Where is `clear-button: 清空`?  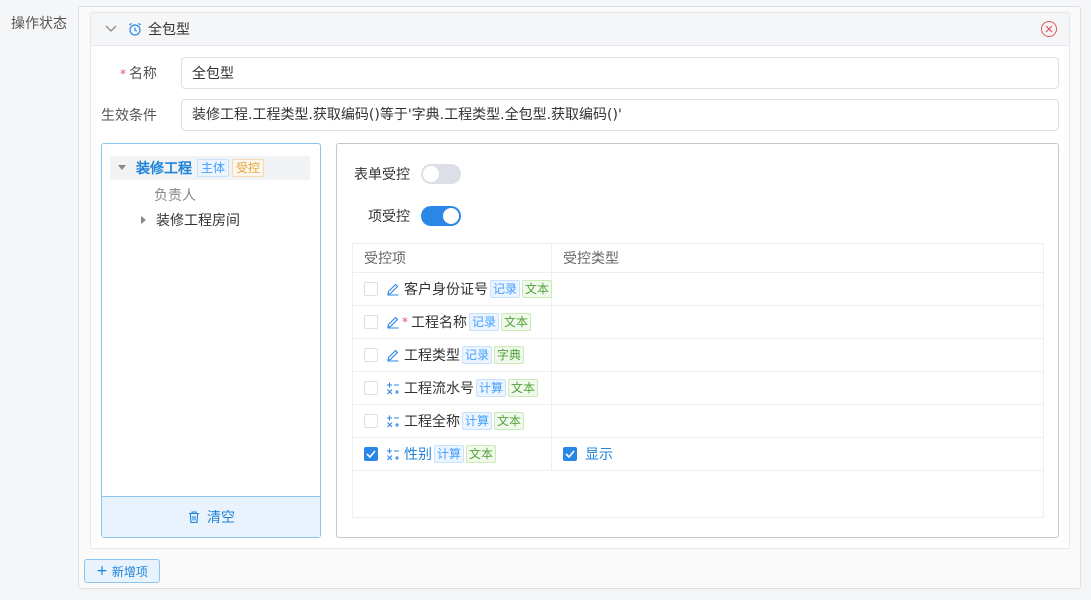 clear-button: 清空 is located at coordinates (211, 516).